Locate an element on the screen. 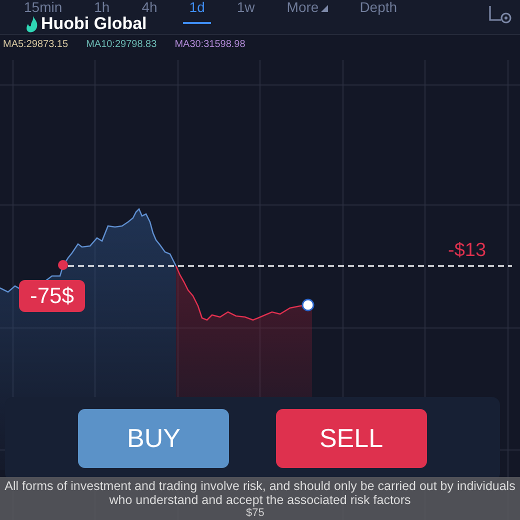  moving-average-label: MA30:31598.98 is located at coordinates (210, 44).